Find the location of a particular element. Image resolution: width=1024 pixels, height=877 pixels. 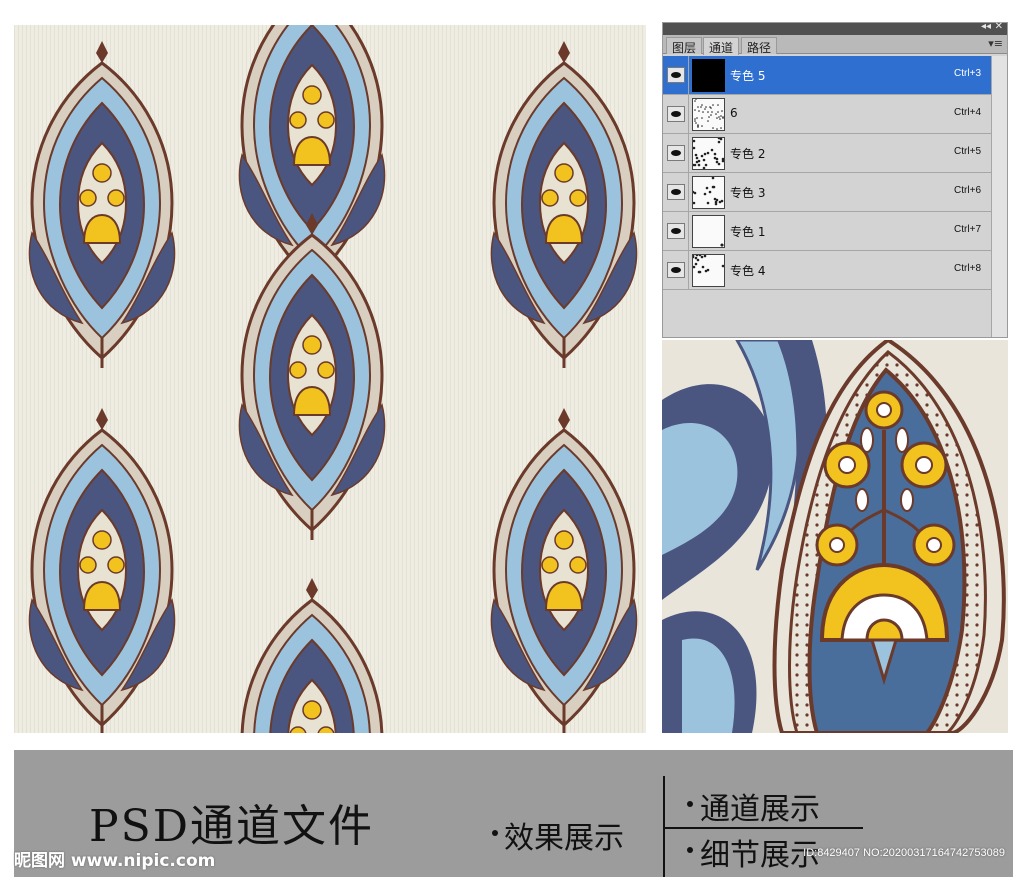

close-icon: ✕ is located at coordinates (999, 26).